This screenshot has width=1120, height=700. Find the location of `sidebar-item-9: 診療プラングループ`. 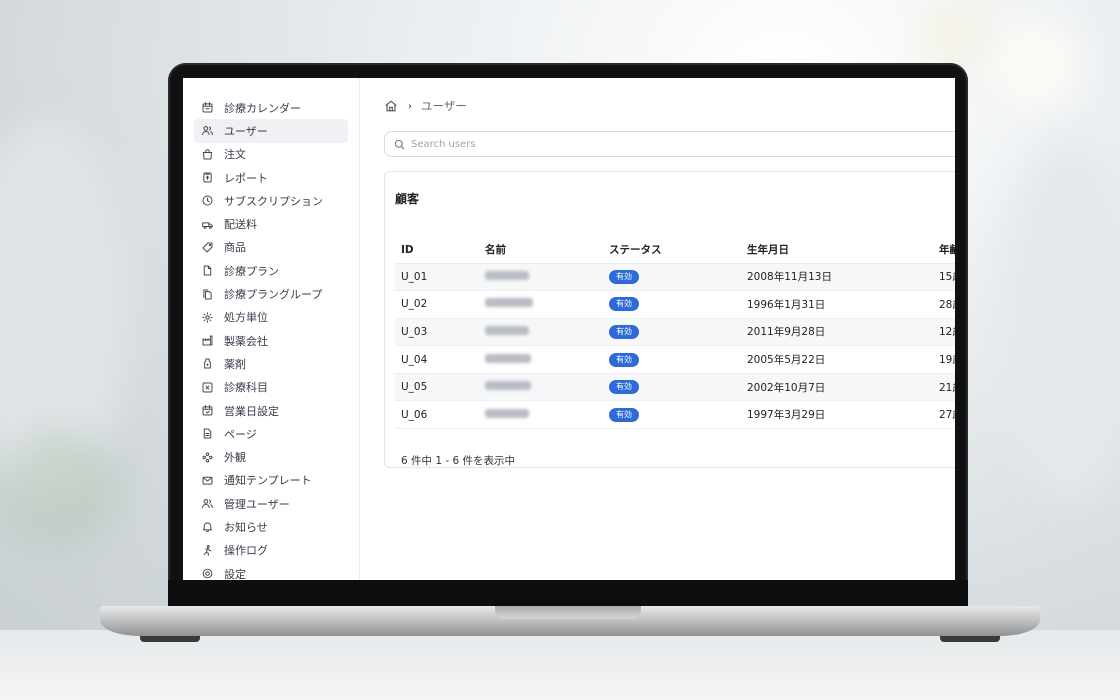

sidebar-item-9: 診療プラングループ is located at coordinates (271, 293).